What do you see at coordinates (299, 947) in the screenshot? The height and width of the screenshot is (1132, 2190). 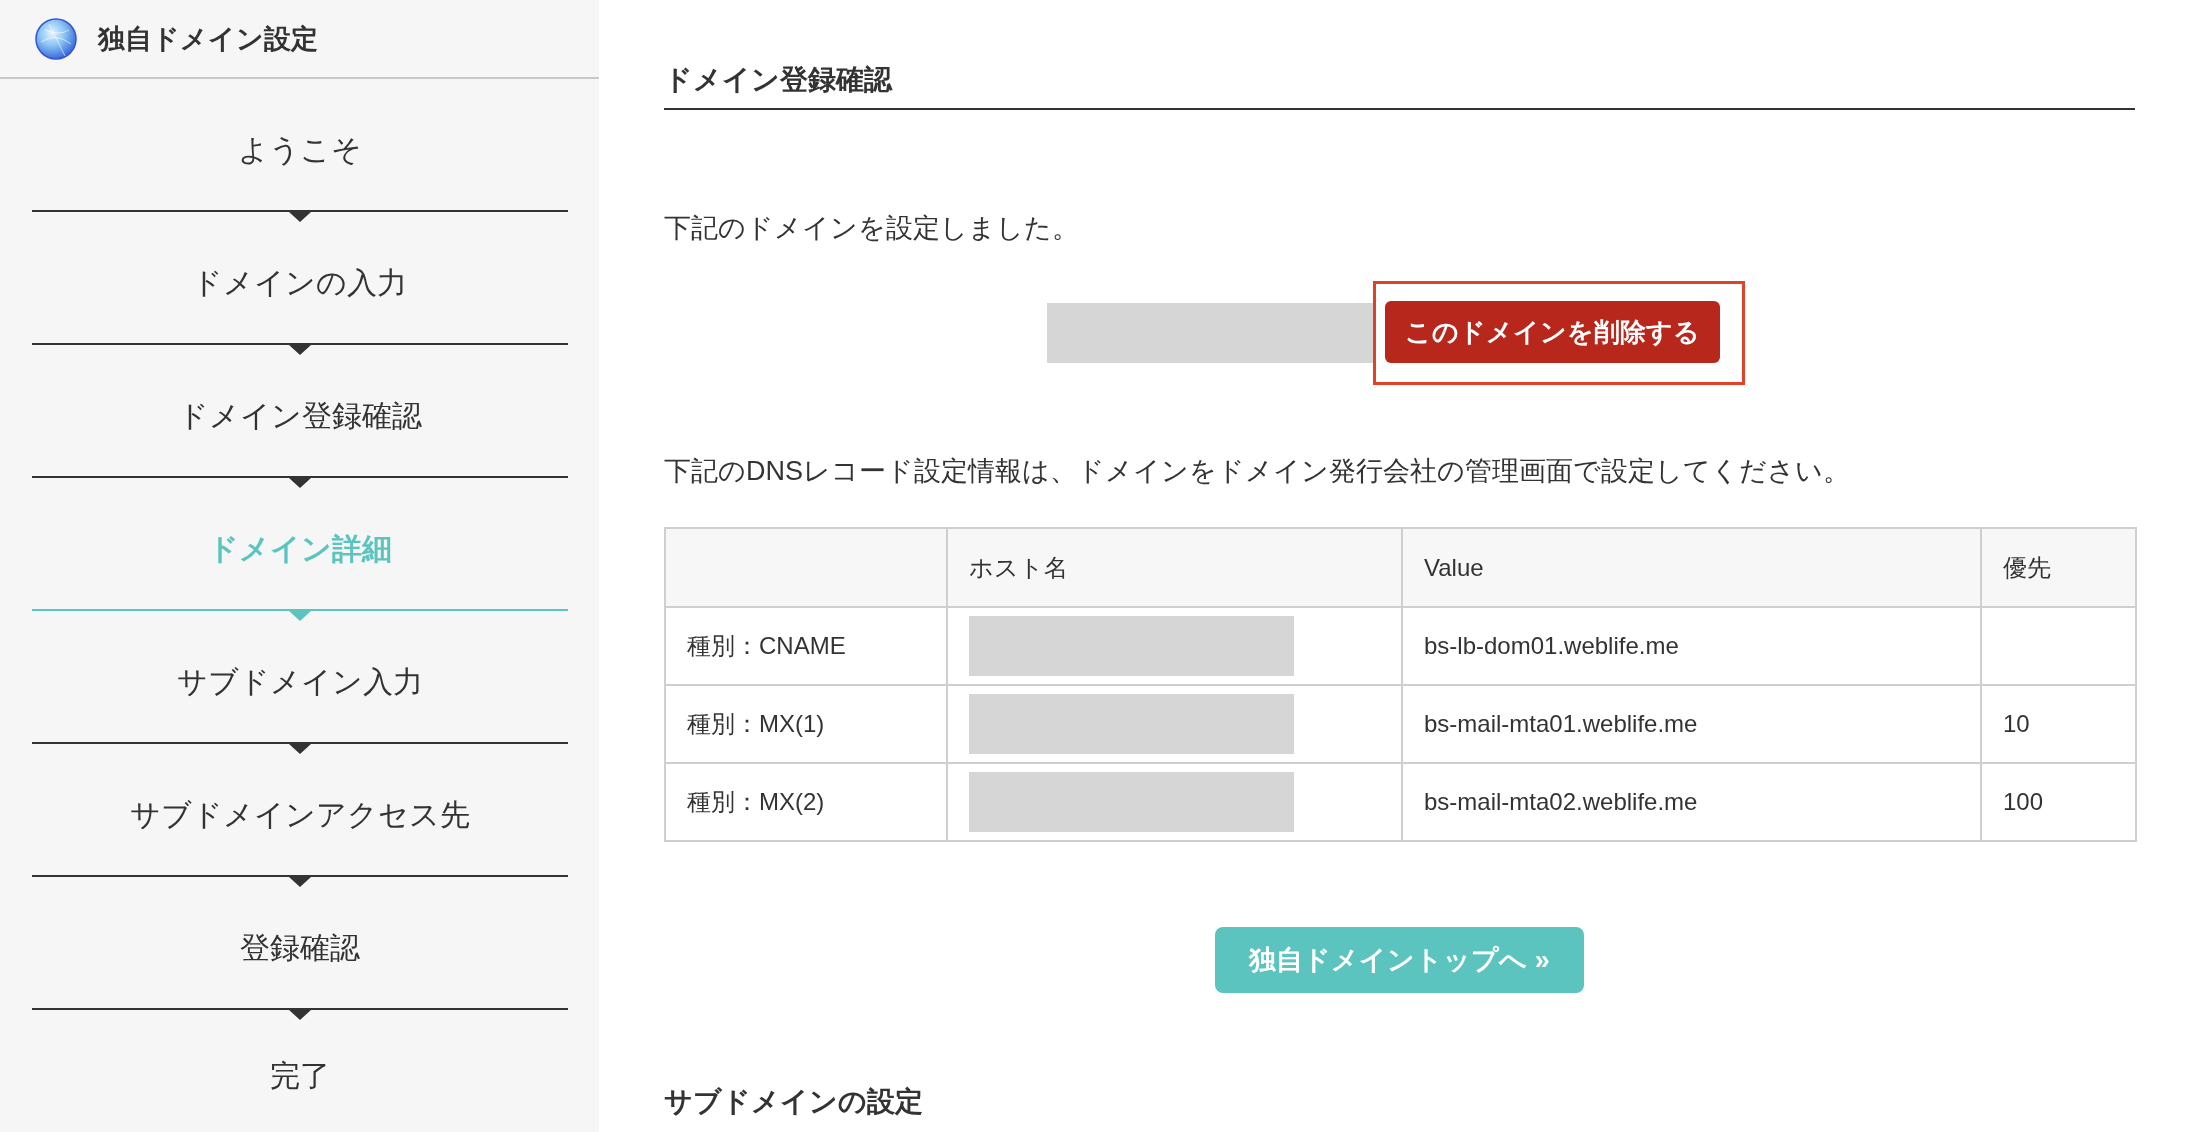 I see `step-label: 登録確認` at bounding box center [299, 947].